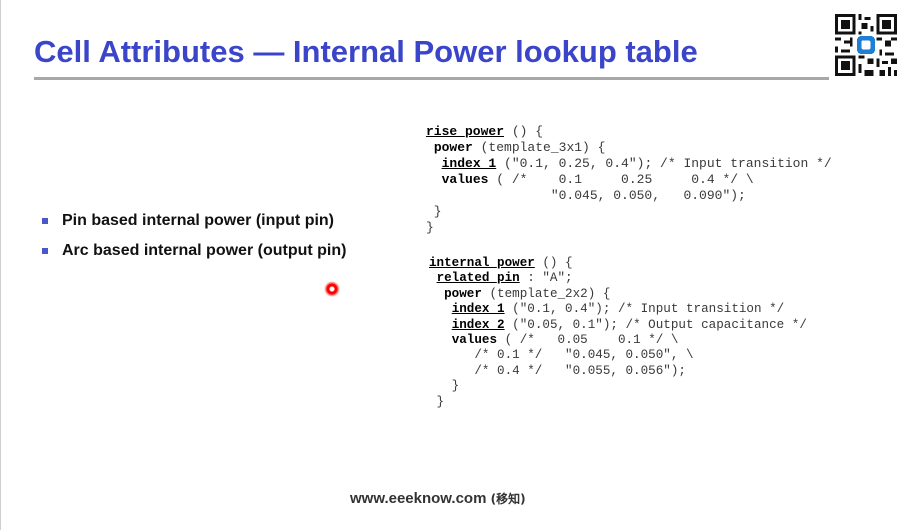  I want to click on bullet-text: Arc based internal power (output pin), so click(204, 250).